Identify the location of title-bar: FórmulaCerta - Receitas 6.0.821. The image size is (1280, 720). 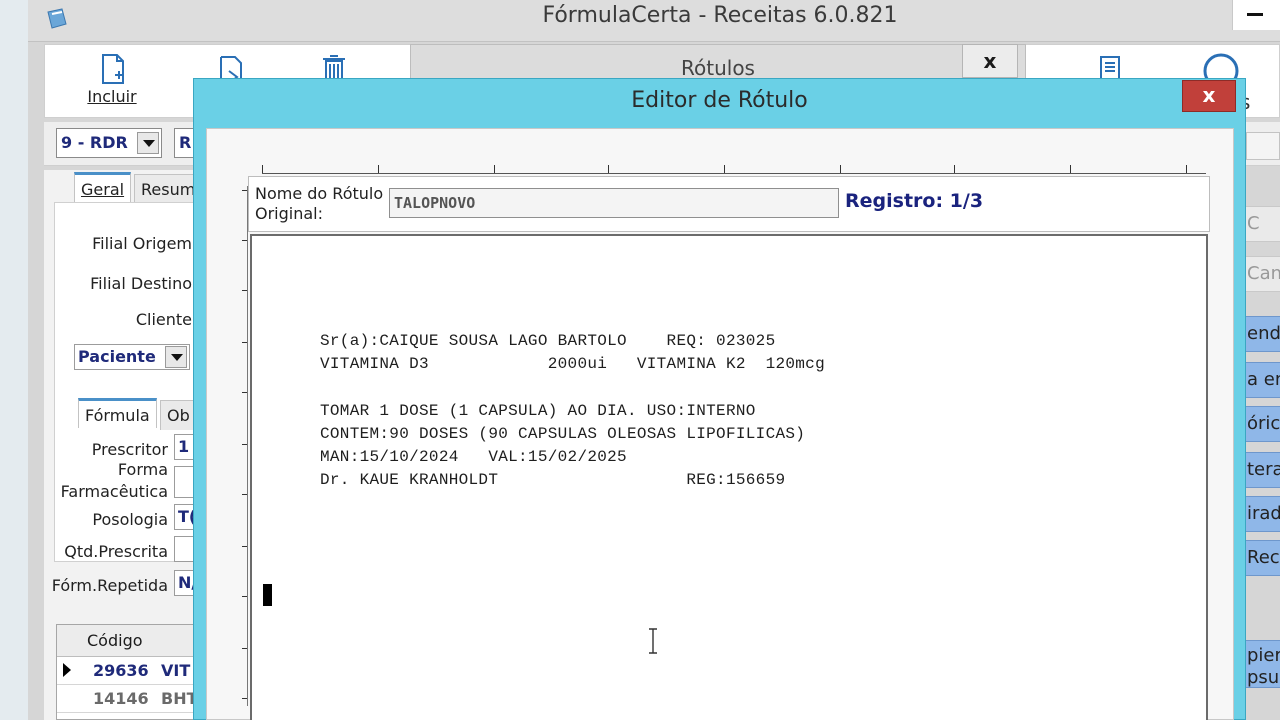
(654, 21).